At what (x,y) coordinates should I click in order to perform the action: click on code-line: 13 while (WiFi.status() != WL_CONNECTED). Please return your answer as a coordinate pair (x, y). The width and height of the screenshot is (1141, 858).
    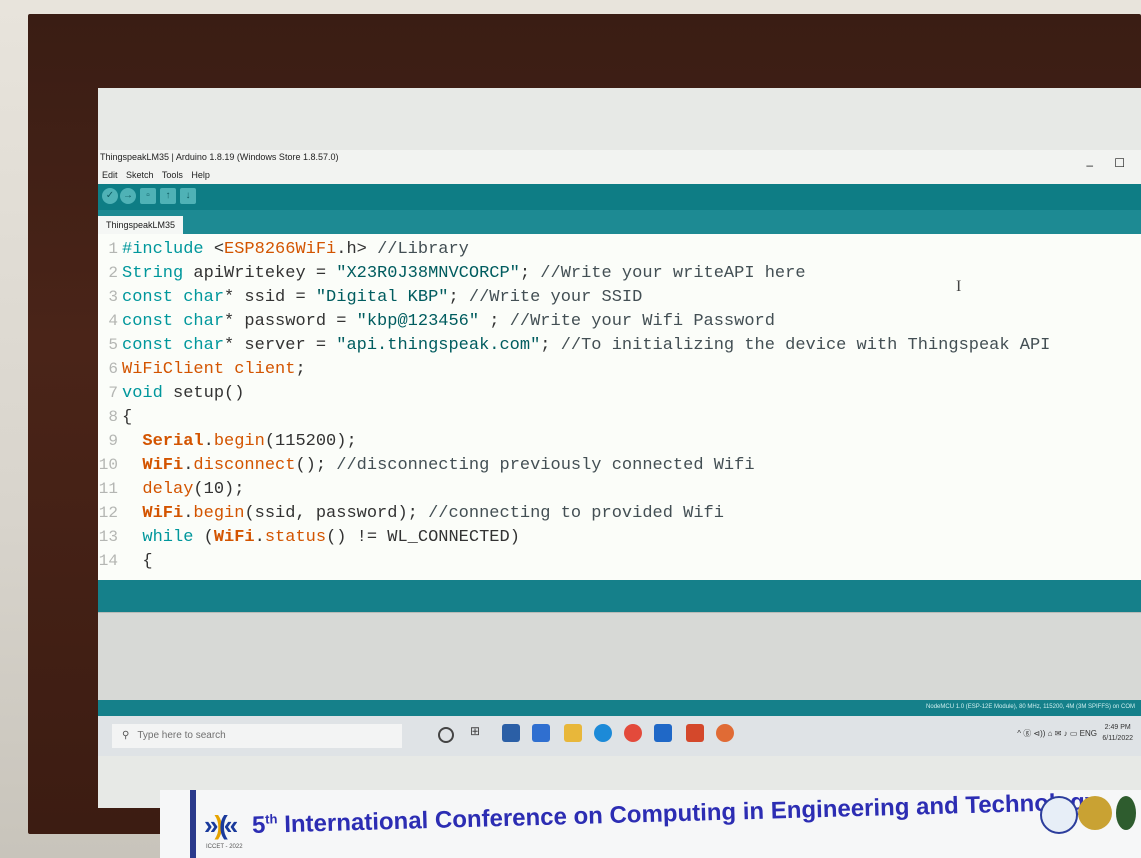
    Looking at the image, I should click on (309, 537).